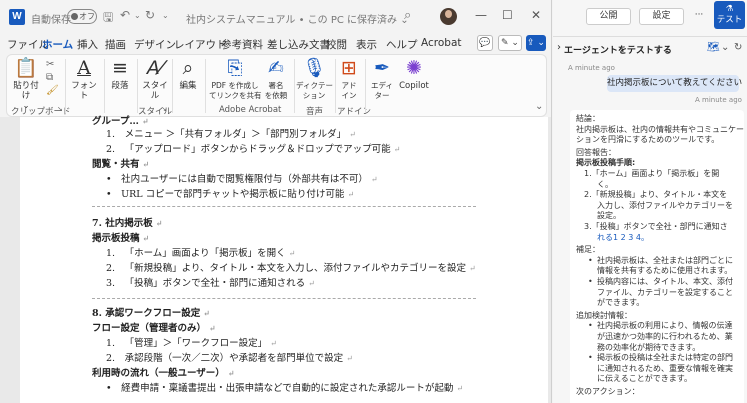  Describe the element at coordinates (210, 282) in the screenshot. I see `document-line: 3. 「投稿」ボタンで全社・部門に通知される ↵` at that location.